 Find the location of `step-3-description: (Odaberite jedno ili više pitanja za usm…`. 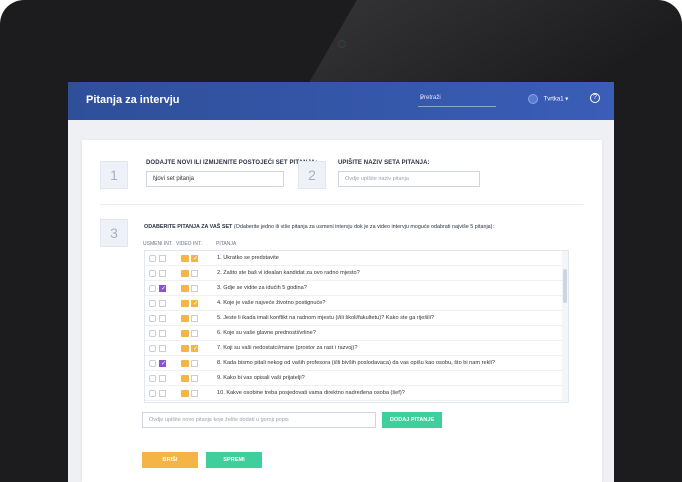

step-3-description: (Odaberite jedno ili više pitanja za usm… is located at coordinates (363, 227).